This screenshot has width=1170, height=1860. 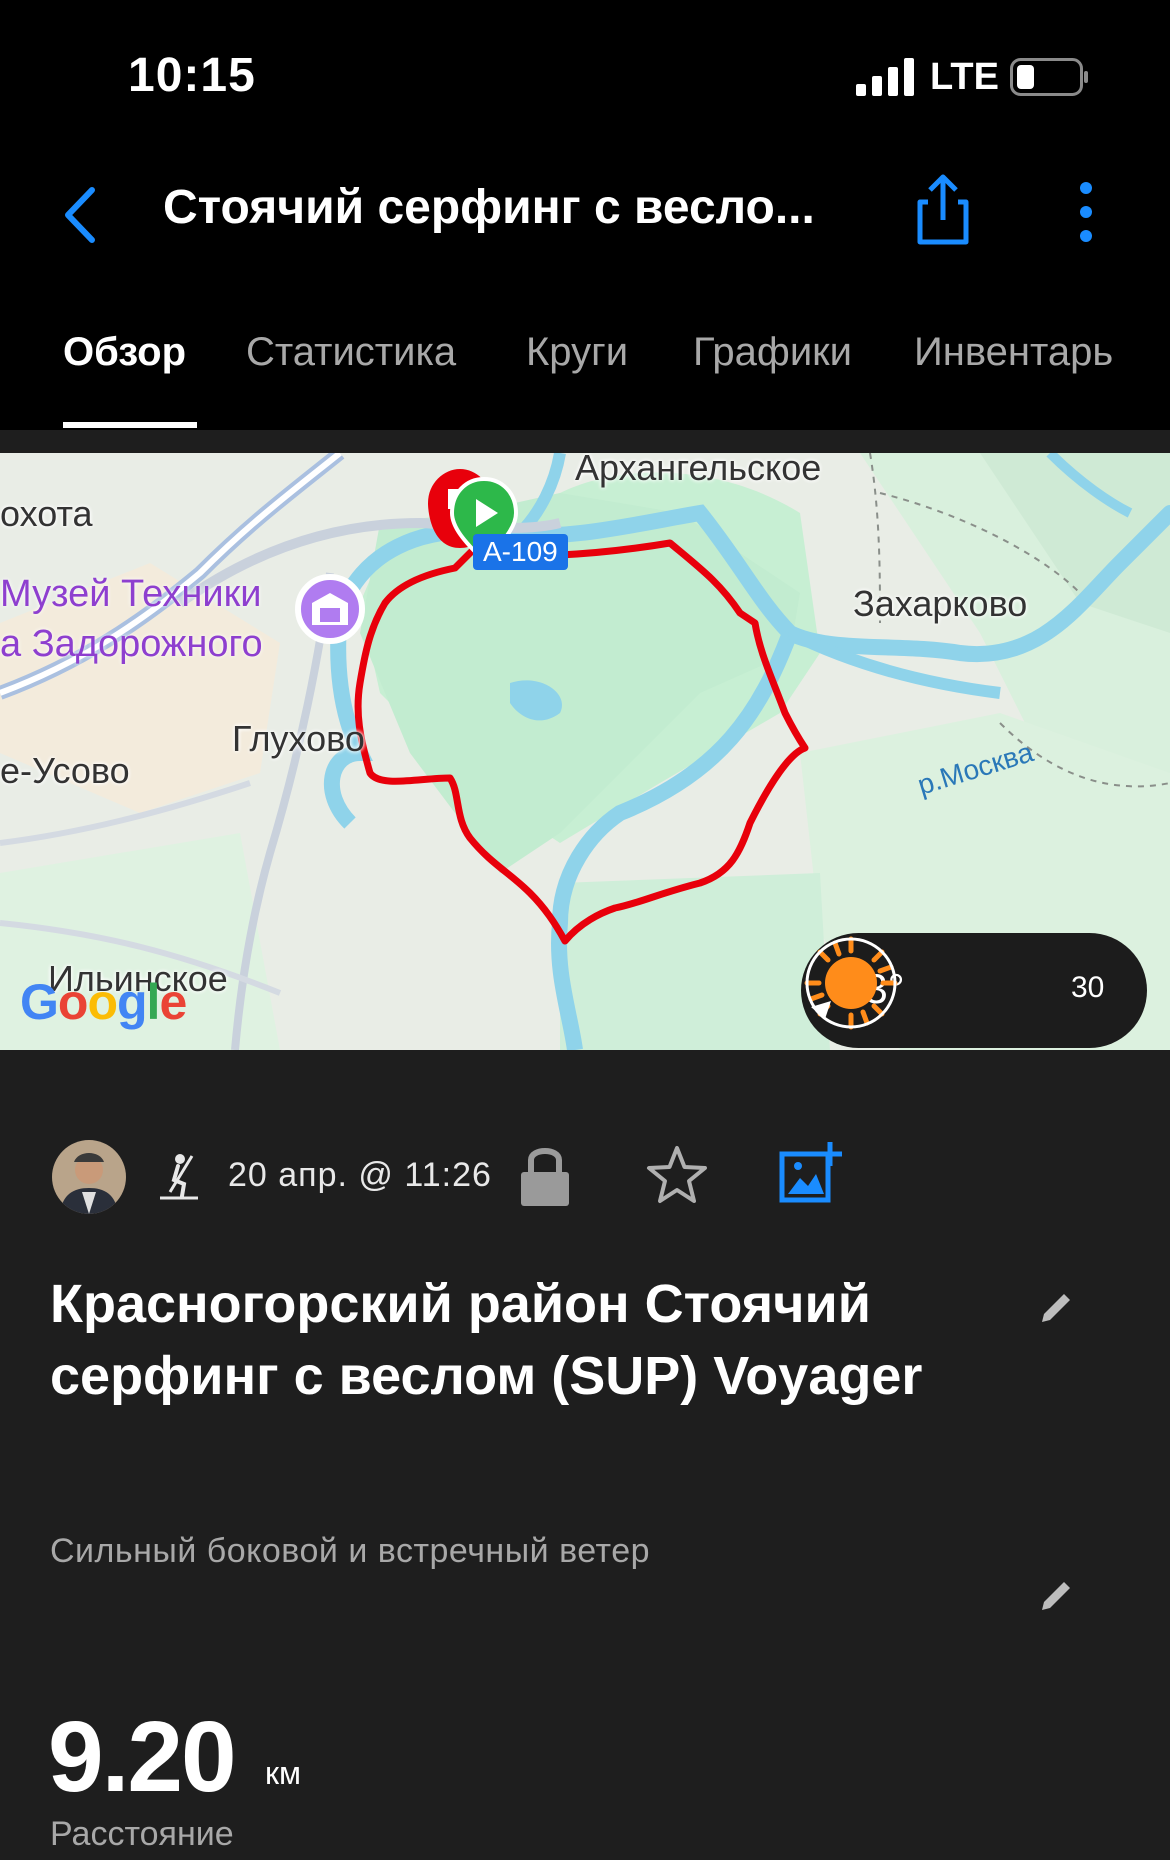 I want to click on distance-value: 9.20, so click(x=142, y=1757).